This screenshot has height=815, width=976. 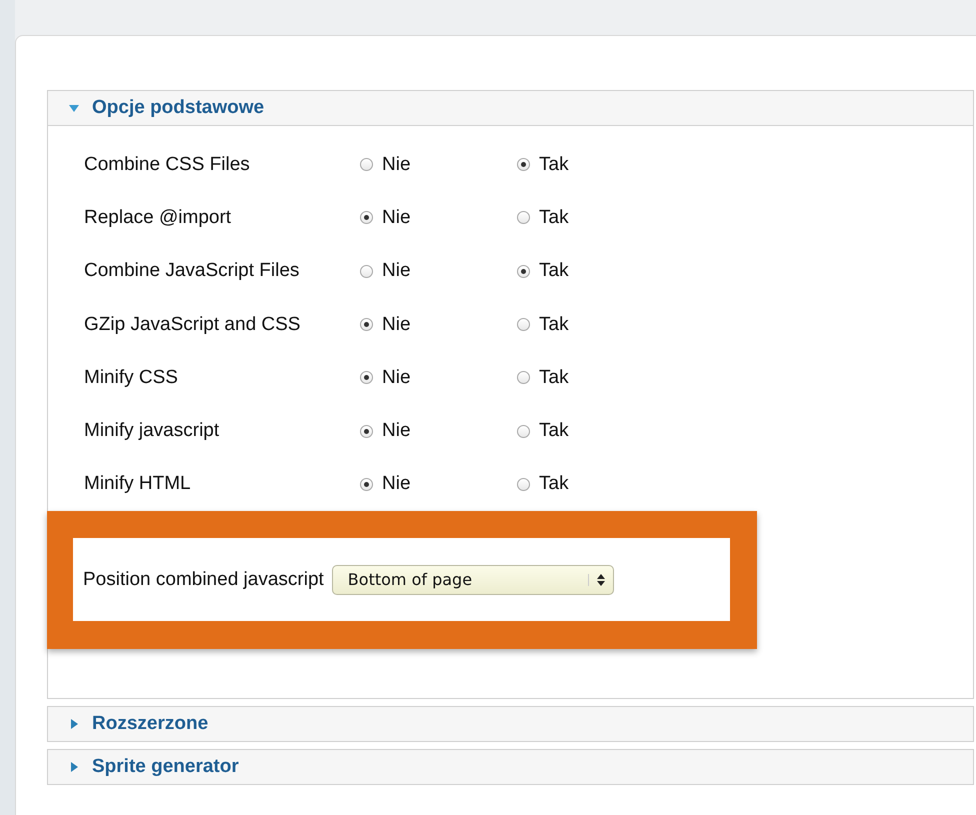 I want to click on option-label: Combine JavaScript Files, so click(x=192, y=271).